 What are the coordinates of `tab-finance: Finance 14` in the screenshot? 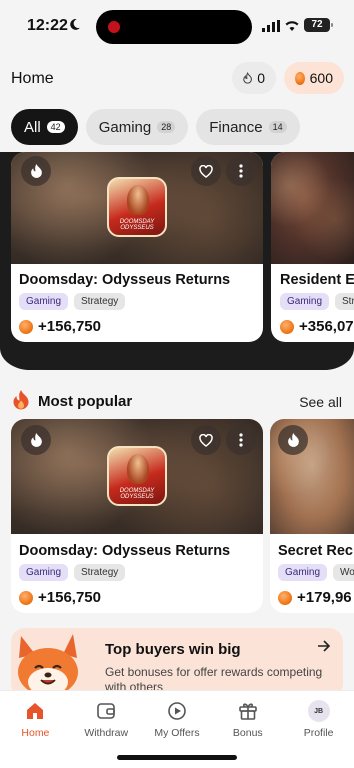 It's located at (248, 127).